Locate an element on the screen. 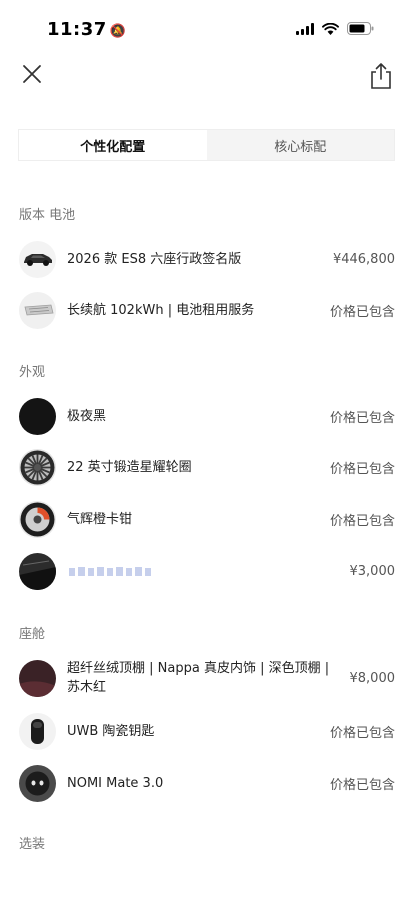  close-button is located at coordinates (33, 75).